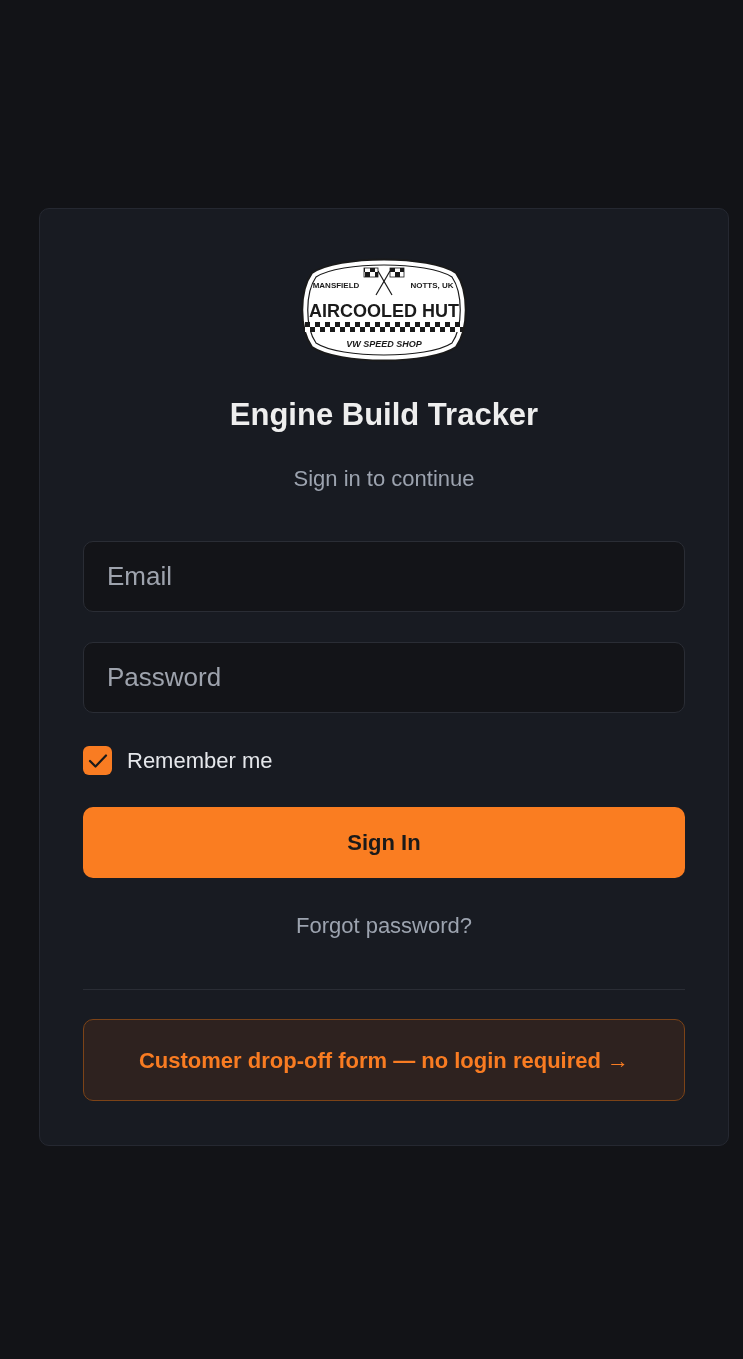  I want to click on logo-location-text: MANSFIELD, so click(336, 285).